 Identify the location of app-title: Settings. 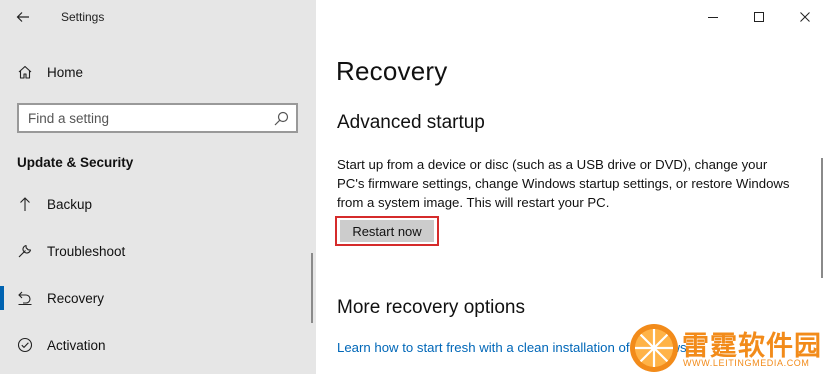
(83, 17).